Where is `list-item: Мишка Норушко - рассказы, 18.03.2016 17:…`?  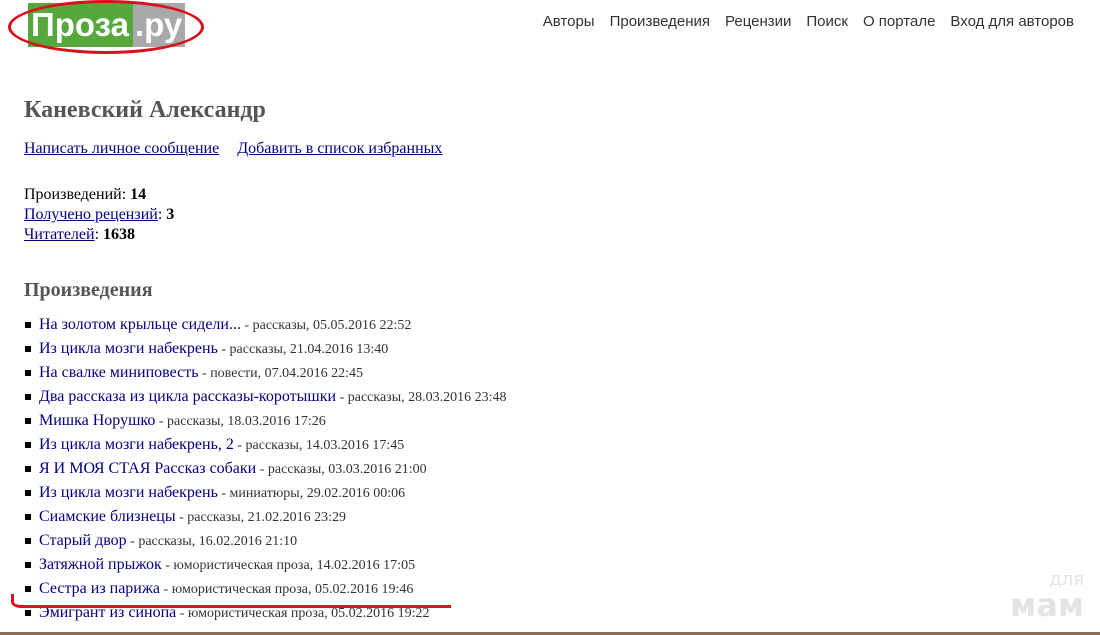
list-item: Мишка Норушко - рассказы, 18.03.2016 17:… is located at coordinates (554, 421).